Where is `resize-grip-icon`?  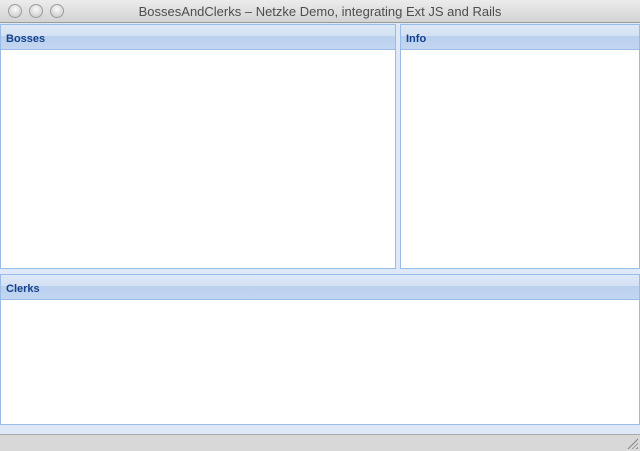 resize-grip-icon is located at coordinates (632, 443).